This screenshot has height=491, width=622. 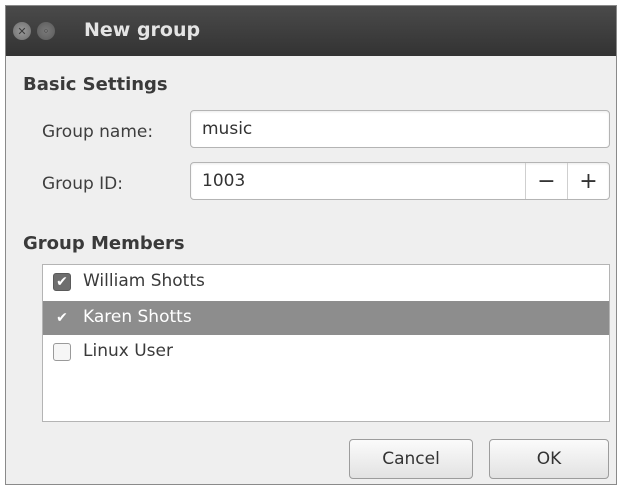 I want to click on member-checkbox, so click(x=62, y=352).